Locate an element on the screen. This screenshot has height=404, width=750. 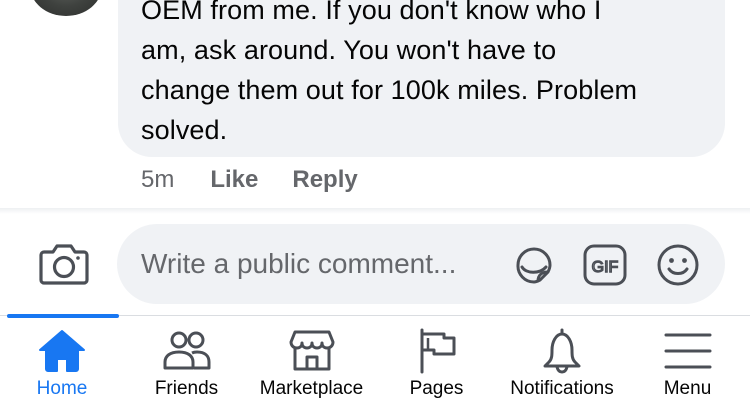
tab-menu-label: Menu is located at coordinates (687, 388).